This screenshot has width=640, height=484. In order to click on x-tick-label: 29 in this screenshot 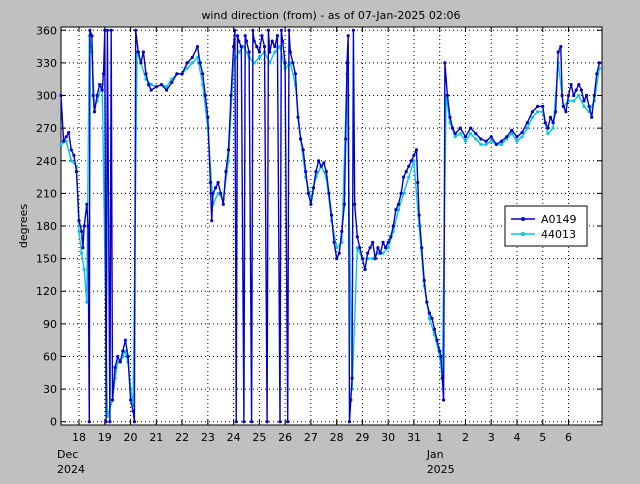, I will do `click(362, 437)`.